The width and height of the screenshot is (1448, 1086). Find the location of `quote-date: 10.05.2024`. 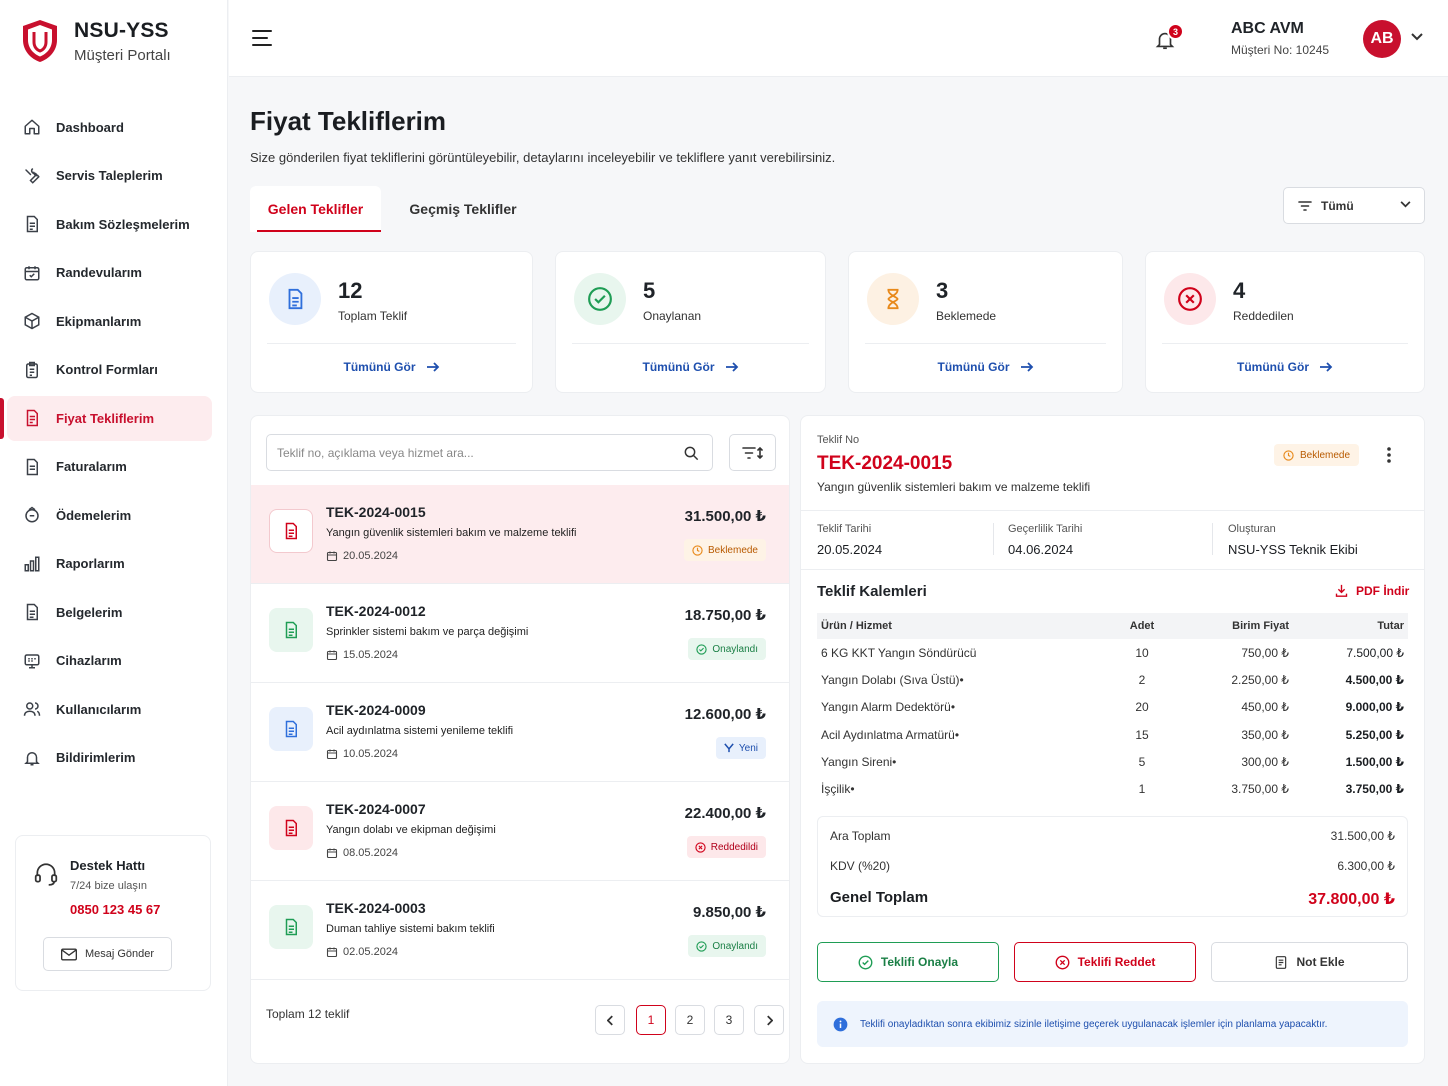

quote-date: 10.05.2024 is located at coordinates (362, 754).